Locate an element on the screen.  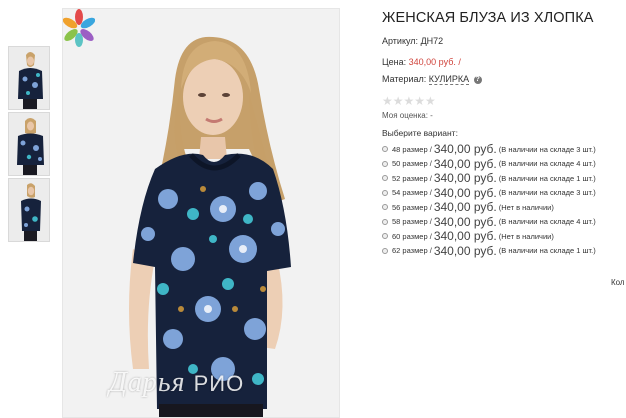
thumbnail-2-image is located at coordinates (29, 144).